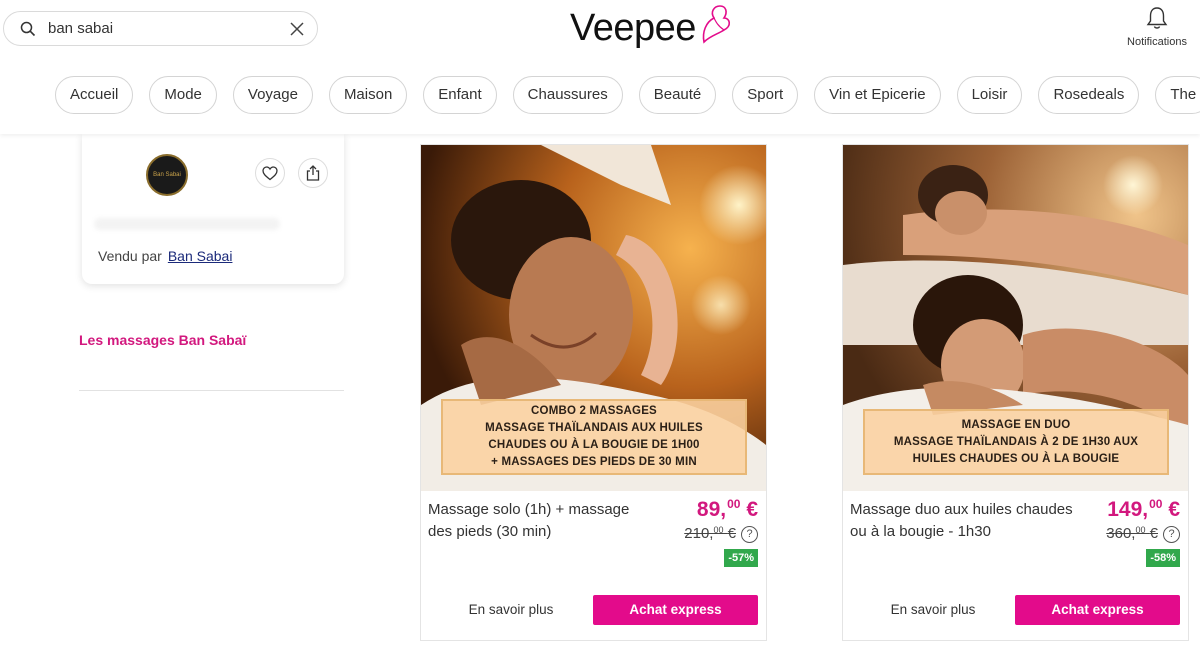  I want to click on favorite-button, so click(270, 173).